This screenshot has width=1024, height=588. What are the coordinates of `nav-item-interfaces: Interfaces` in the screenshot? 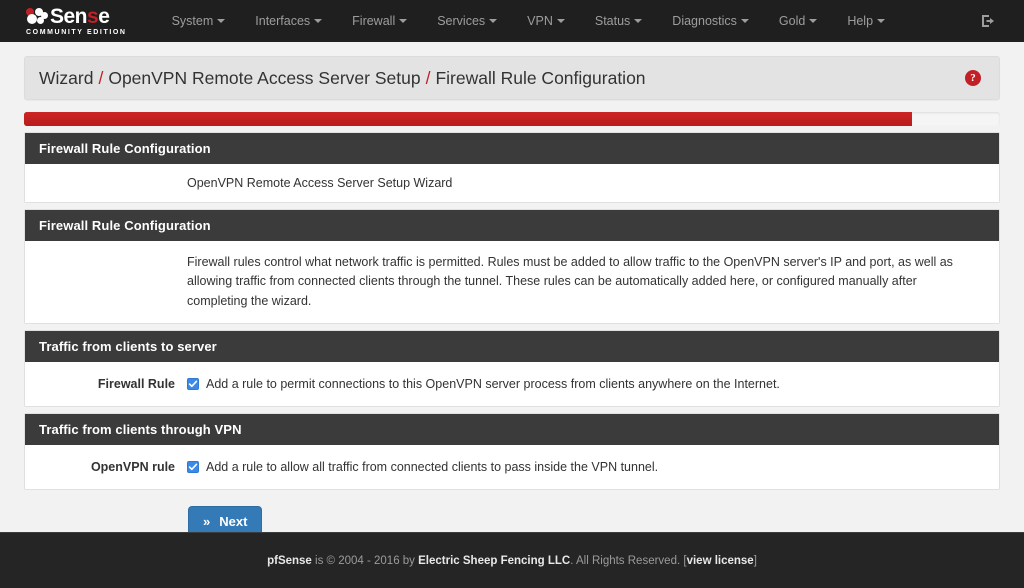 It's located at (288, 21).